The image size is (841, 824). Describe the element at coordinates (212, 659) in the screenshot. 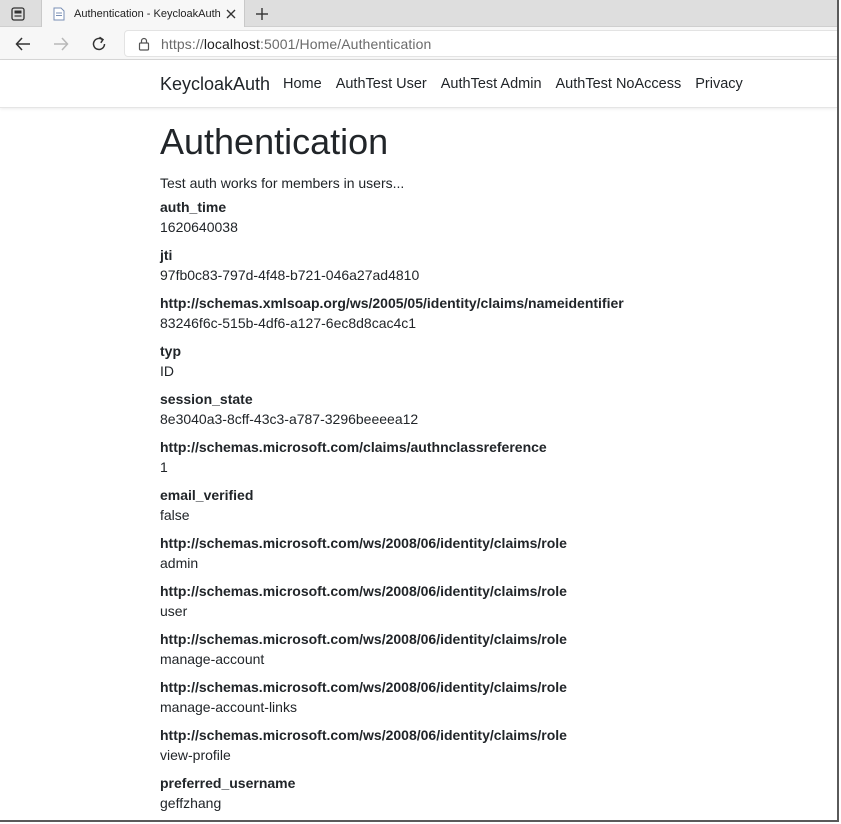

I see `claim-value: manage-account` at that location.